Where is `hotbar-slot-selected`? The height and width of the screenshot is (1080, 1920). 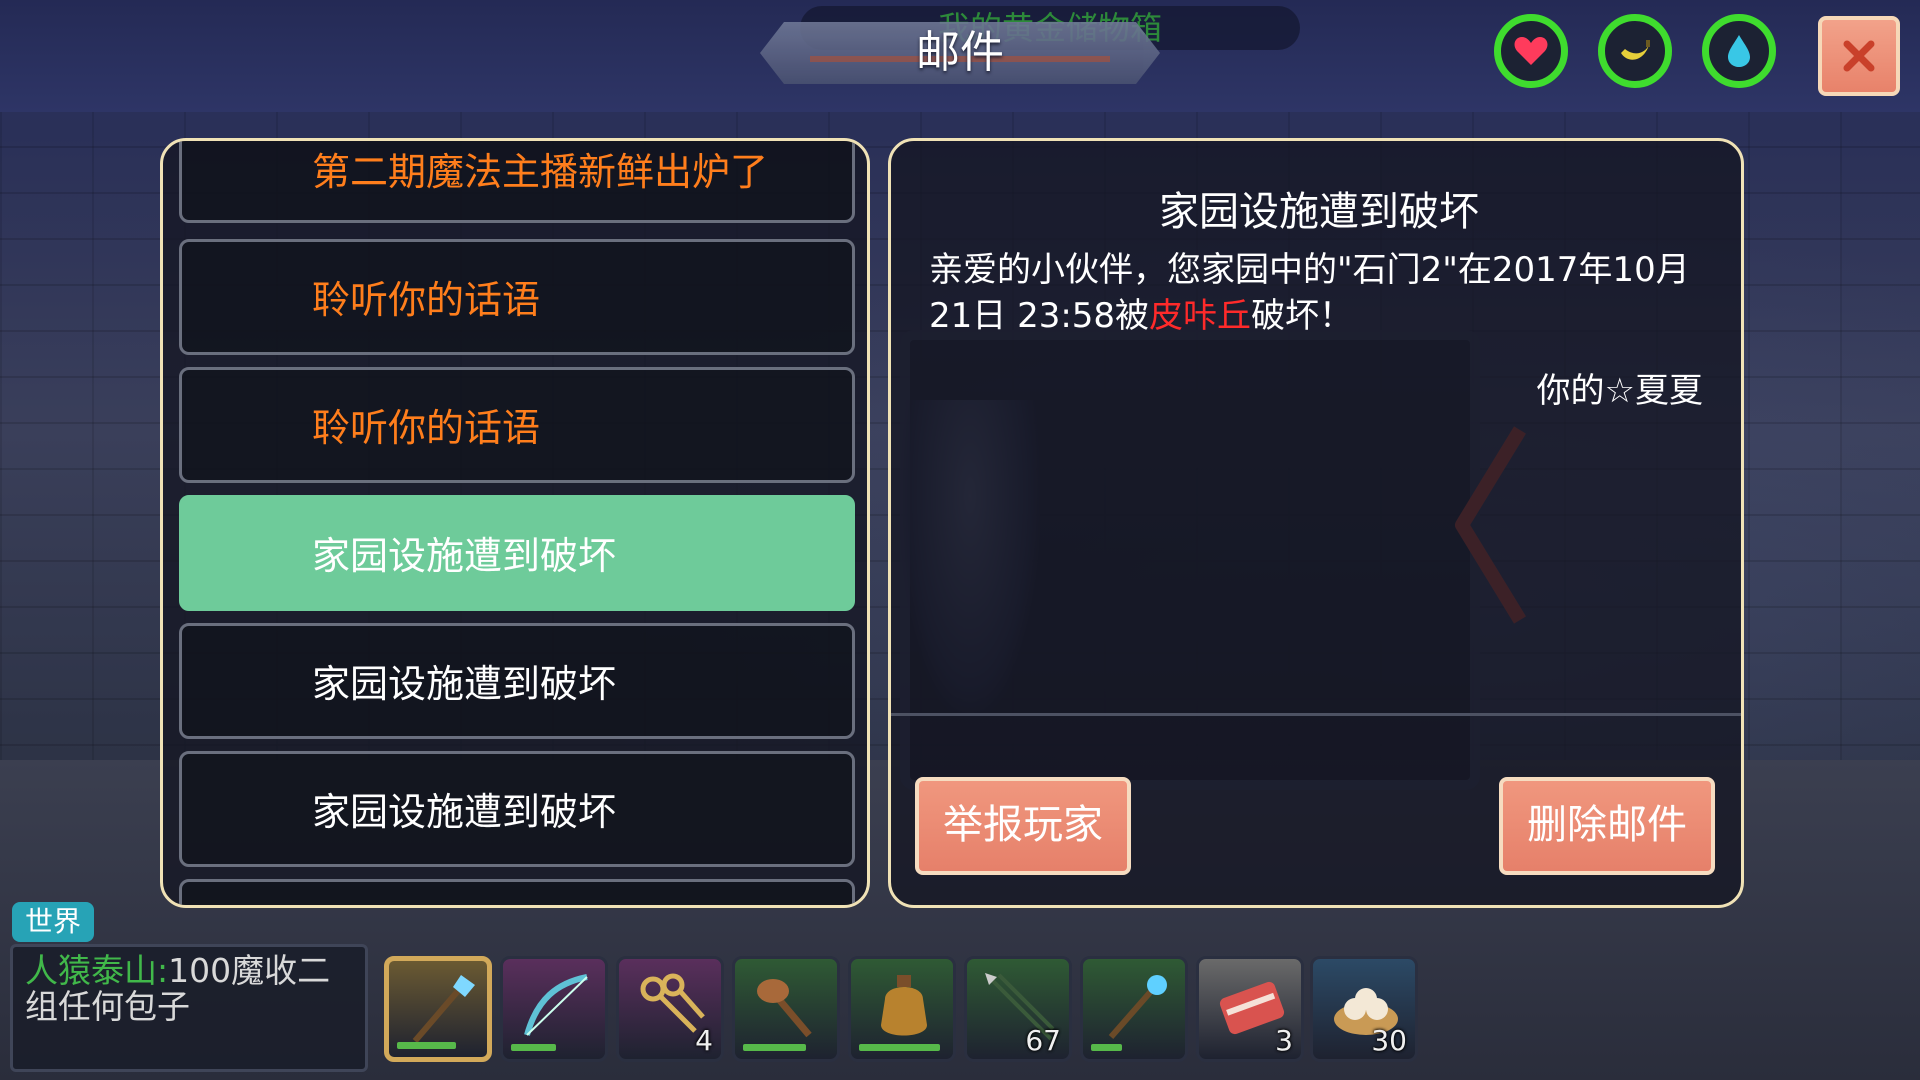 hotbar-slot-selected is located at coordinates (438, 1009).